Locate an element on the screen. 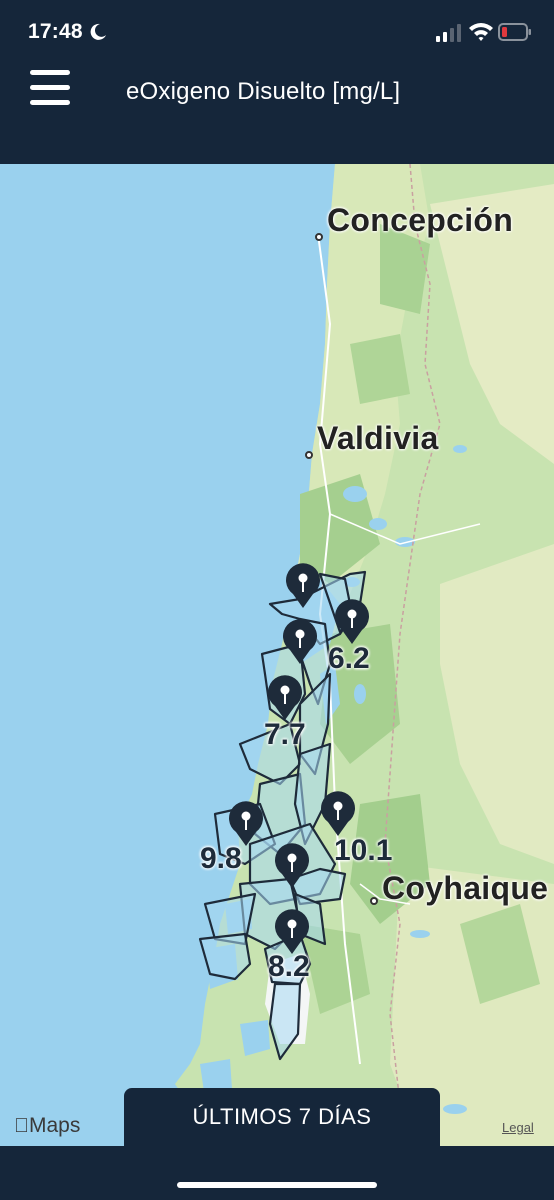 The height and width of the screenshot is (1200, 554). city-dot-coyhaique is located at coordinates (374, 901).